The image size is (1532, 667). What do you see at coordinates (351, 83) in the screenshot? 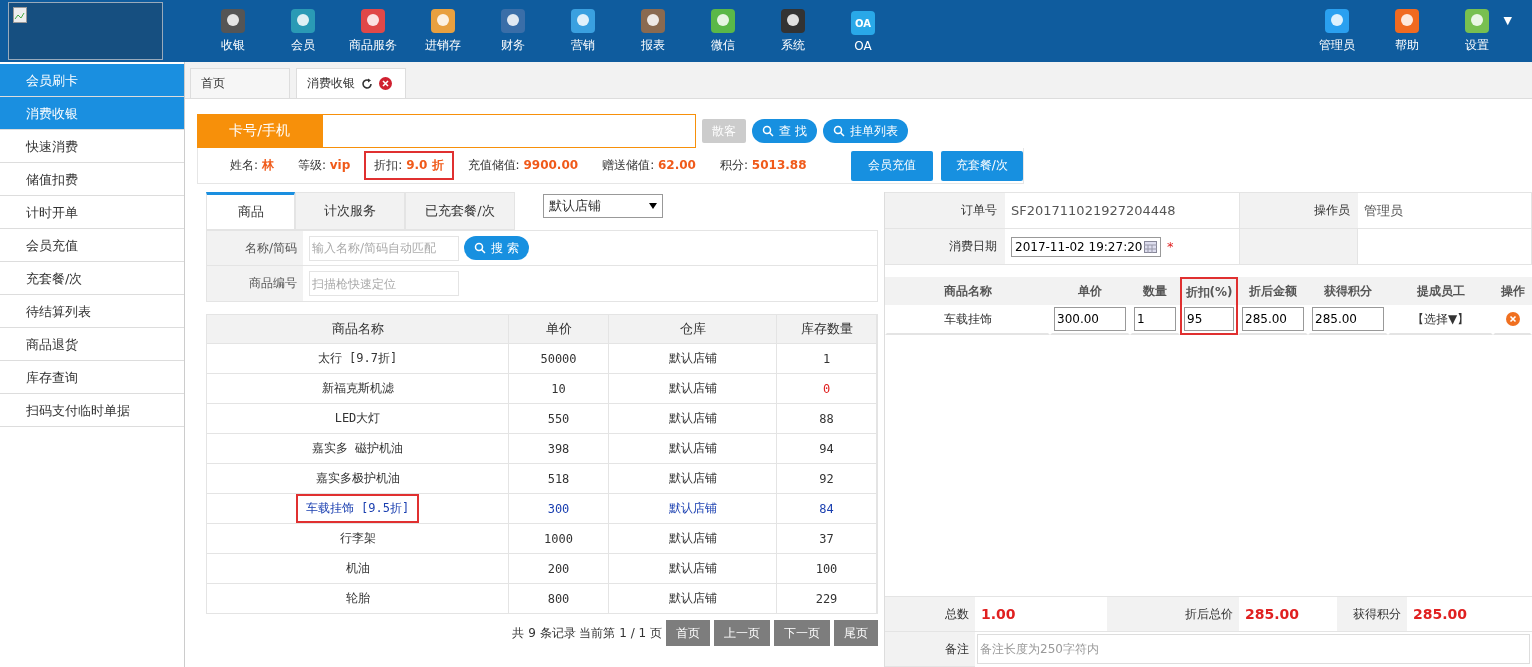
I see `page-tab: 消费收银` at bounding box center [351, 83].